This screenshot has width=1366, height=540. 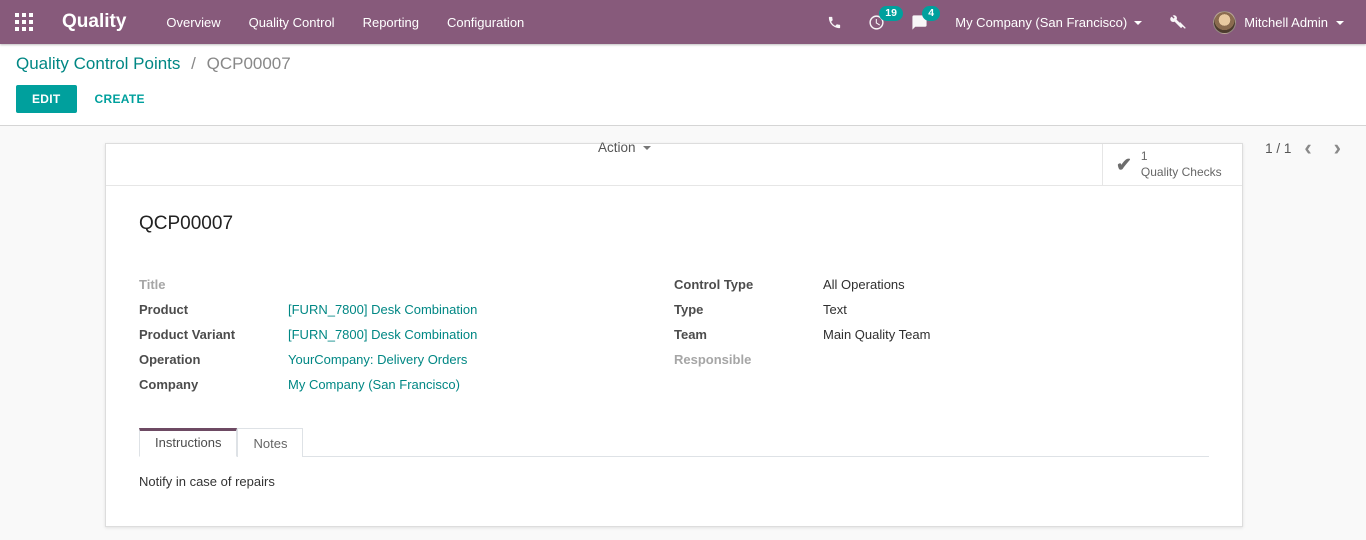 I want to click on field-label-operation: Operation, so click(x=170, y=359).